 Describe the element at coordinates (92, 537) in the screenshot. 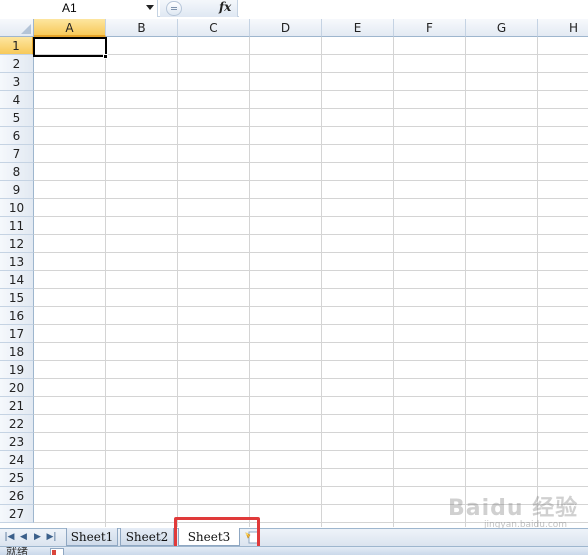

I see `sheet-tab-sheet1: Sheet1` at that location.